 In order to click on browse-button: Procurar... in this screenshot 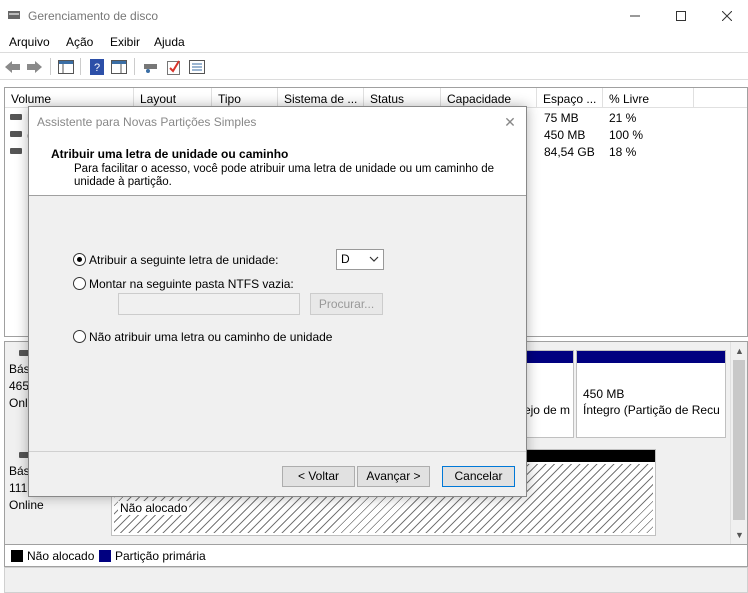, I will do `click(346, 304)`.